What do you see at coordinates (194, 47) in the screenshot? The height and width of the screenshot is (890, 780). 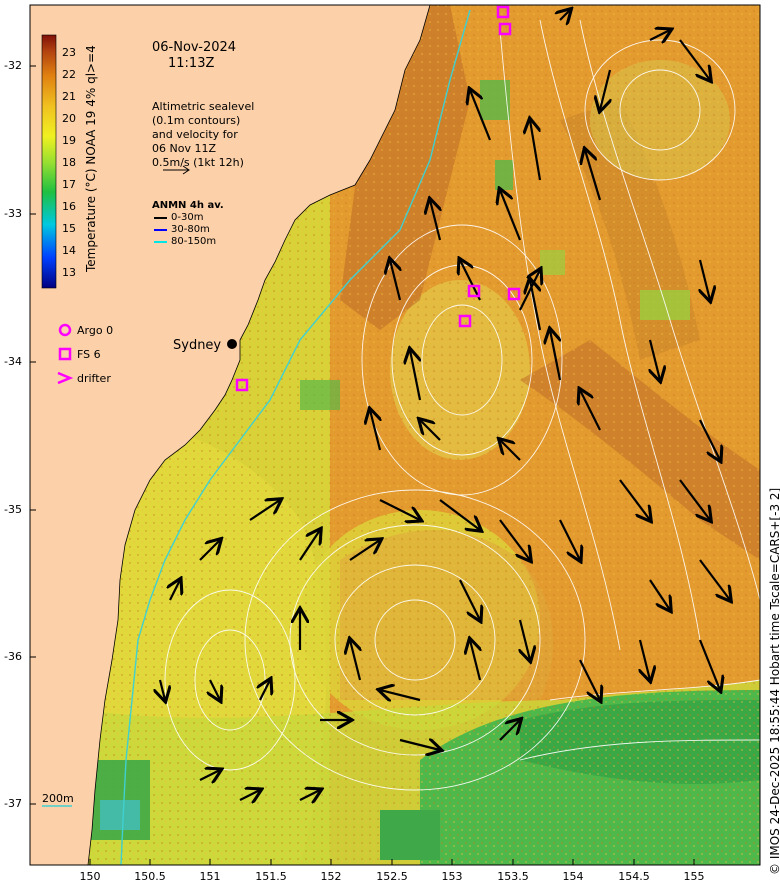 I see `map-date: 06-Nov-2024` at bounding box center [194, 47].